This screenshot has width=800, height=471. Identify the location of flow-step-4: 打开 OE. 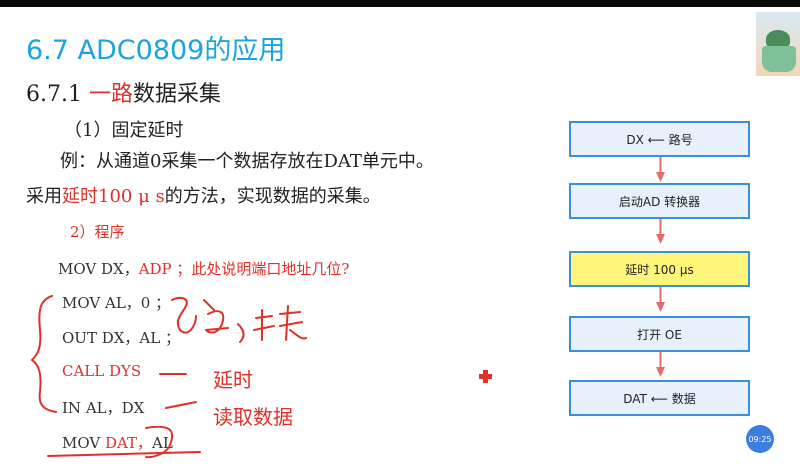
(659, 334).